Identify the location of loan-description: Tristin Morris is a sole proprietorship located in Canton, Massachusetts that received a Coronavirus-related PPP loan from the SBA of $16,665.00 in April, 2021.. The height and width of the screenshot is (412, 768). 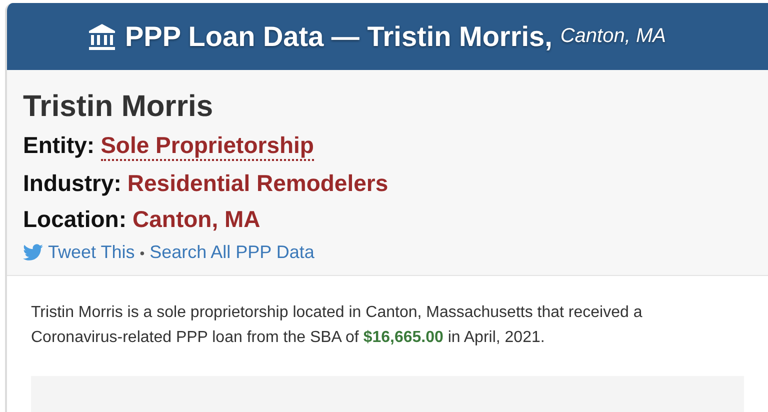
(337, 325).